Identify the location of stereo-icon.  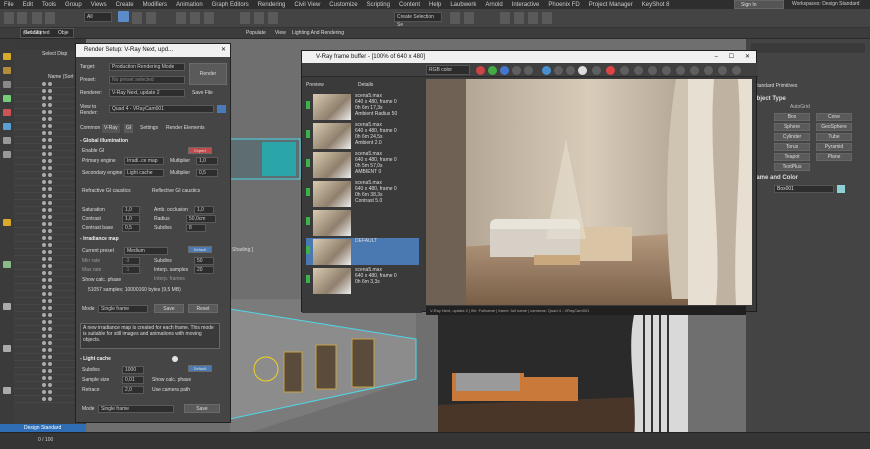
(652, 70).